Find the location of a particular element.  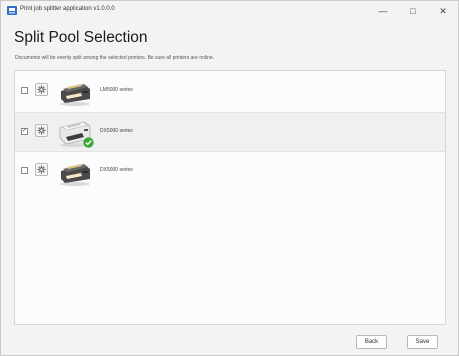

printer-row: ✓ DX5000 series is located at coordinates (230, 132).